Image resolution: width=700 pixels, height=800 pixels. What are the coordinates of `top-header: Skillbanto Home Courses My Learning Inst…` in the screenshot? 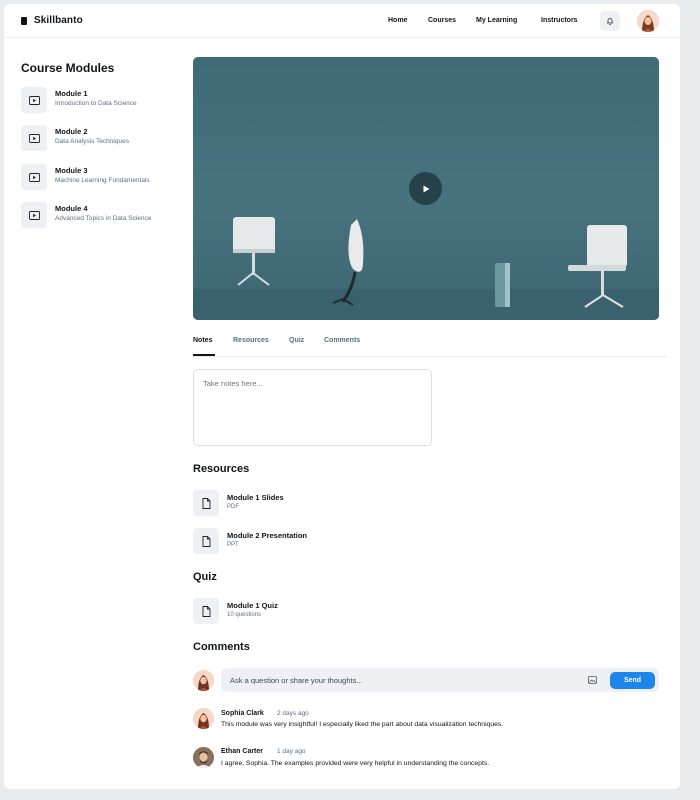 It's located at (342, 21).